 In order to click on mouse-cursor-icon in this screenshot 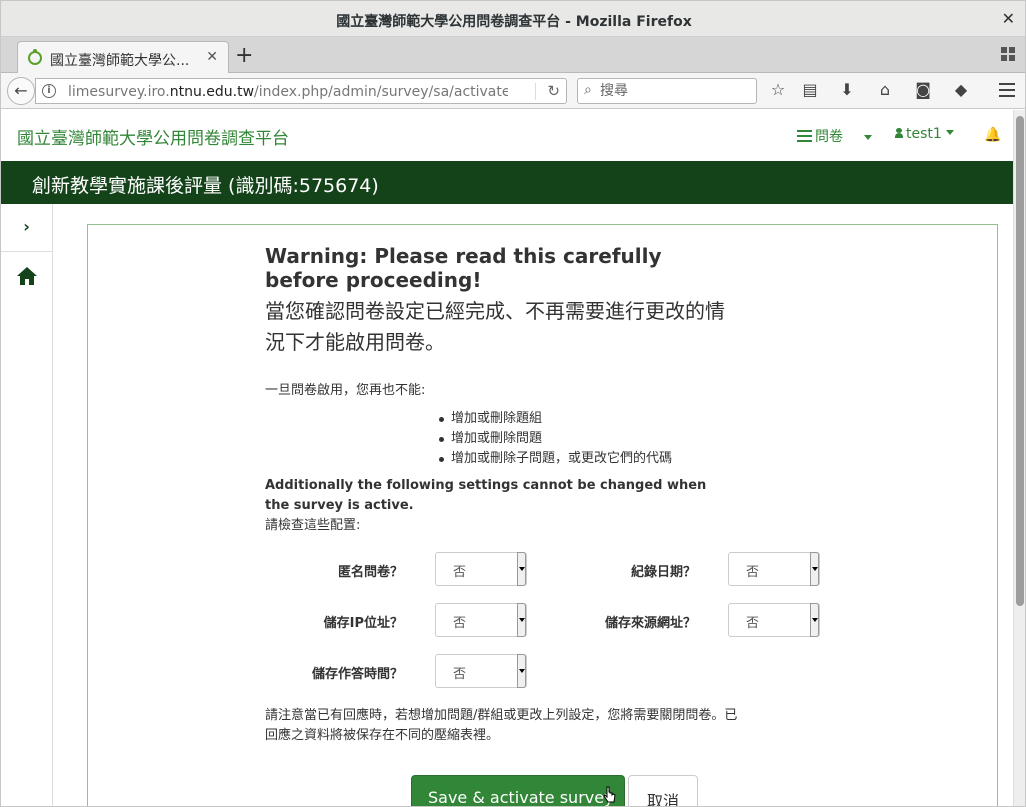, I will do `click(609, 794)`.